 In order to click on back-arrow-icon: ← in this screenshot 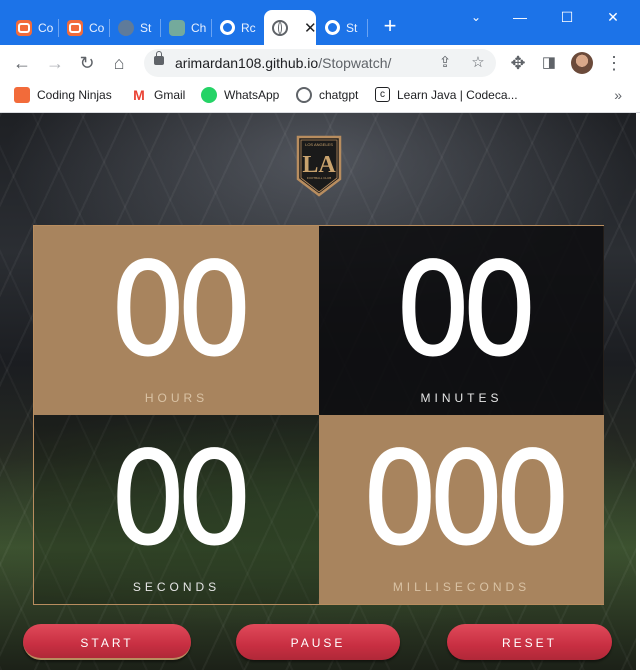, I will do `click(22, 63)`.